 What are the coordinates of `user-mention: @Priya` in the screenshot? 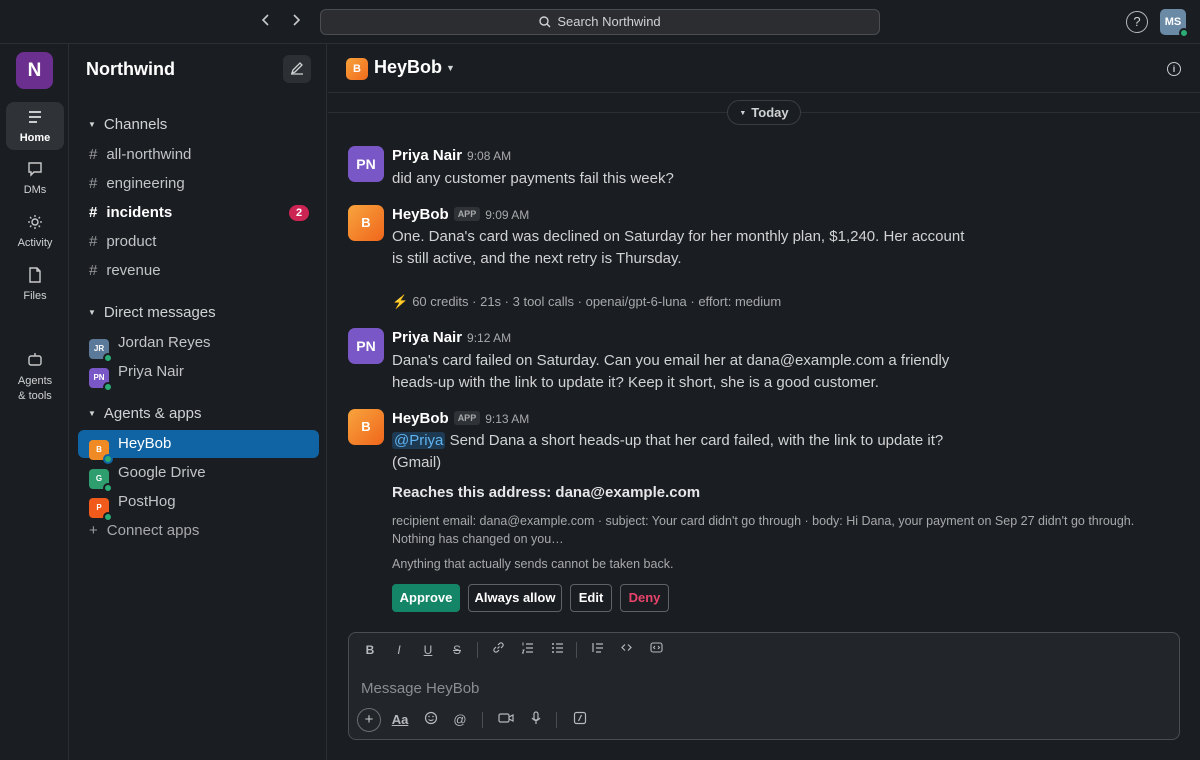 It's located at (419, 440).